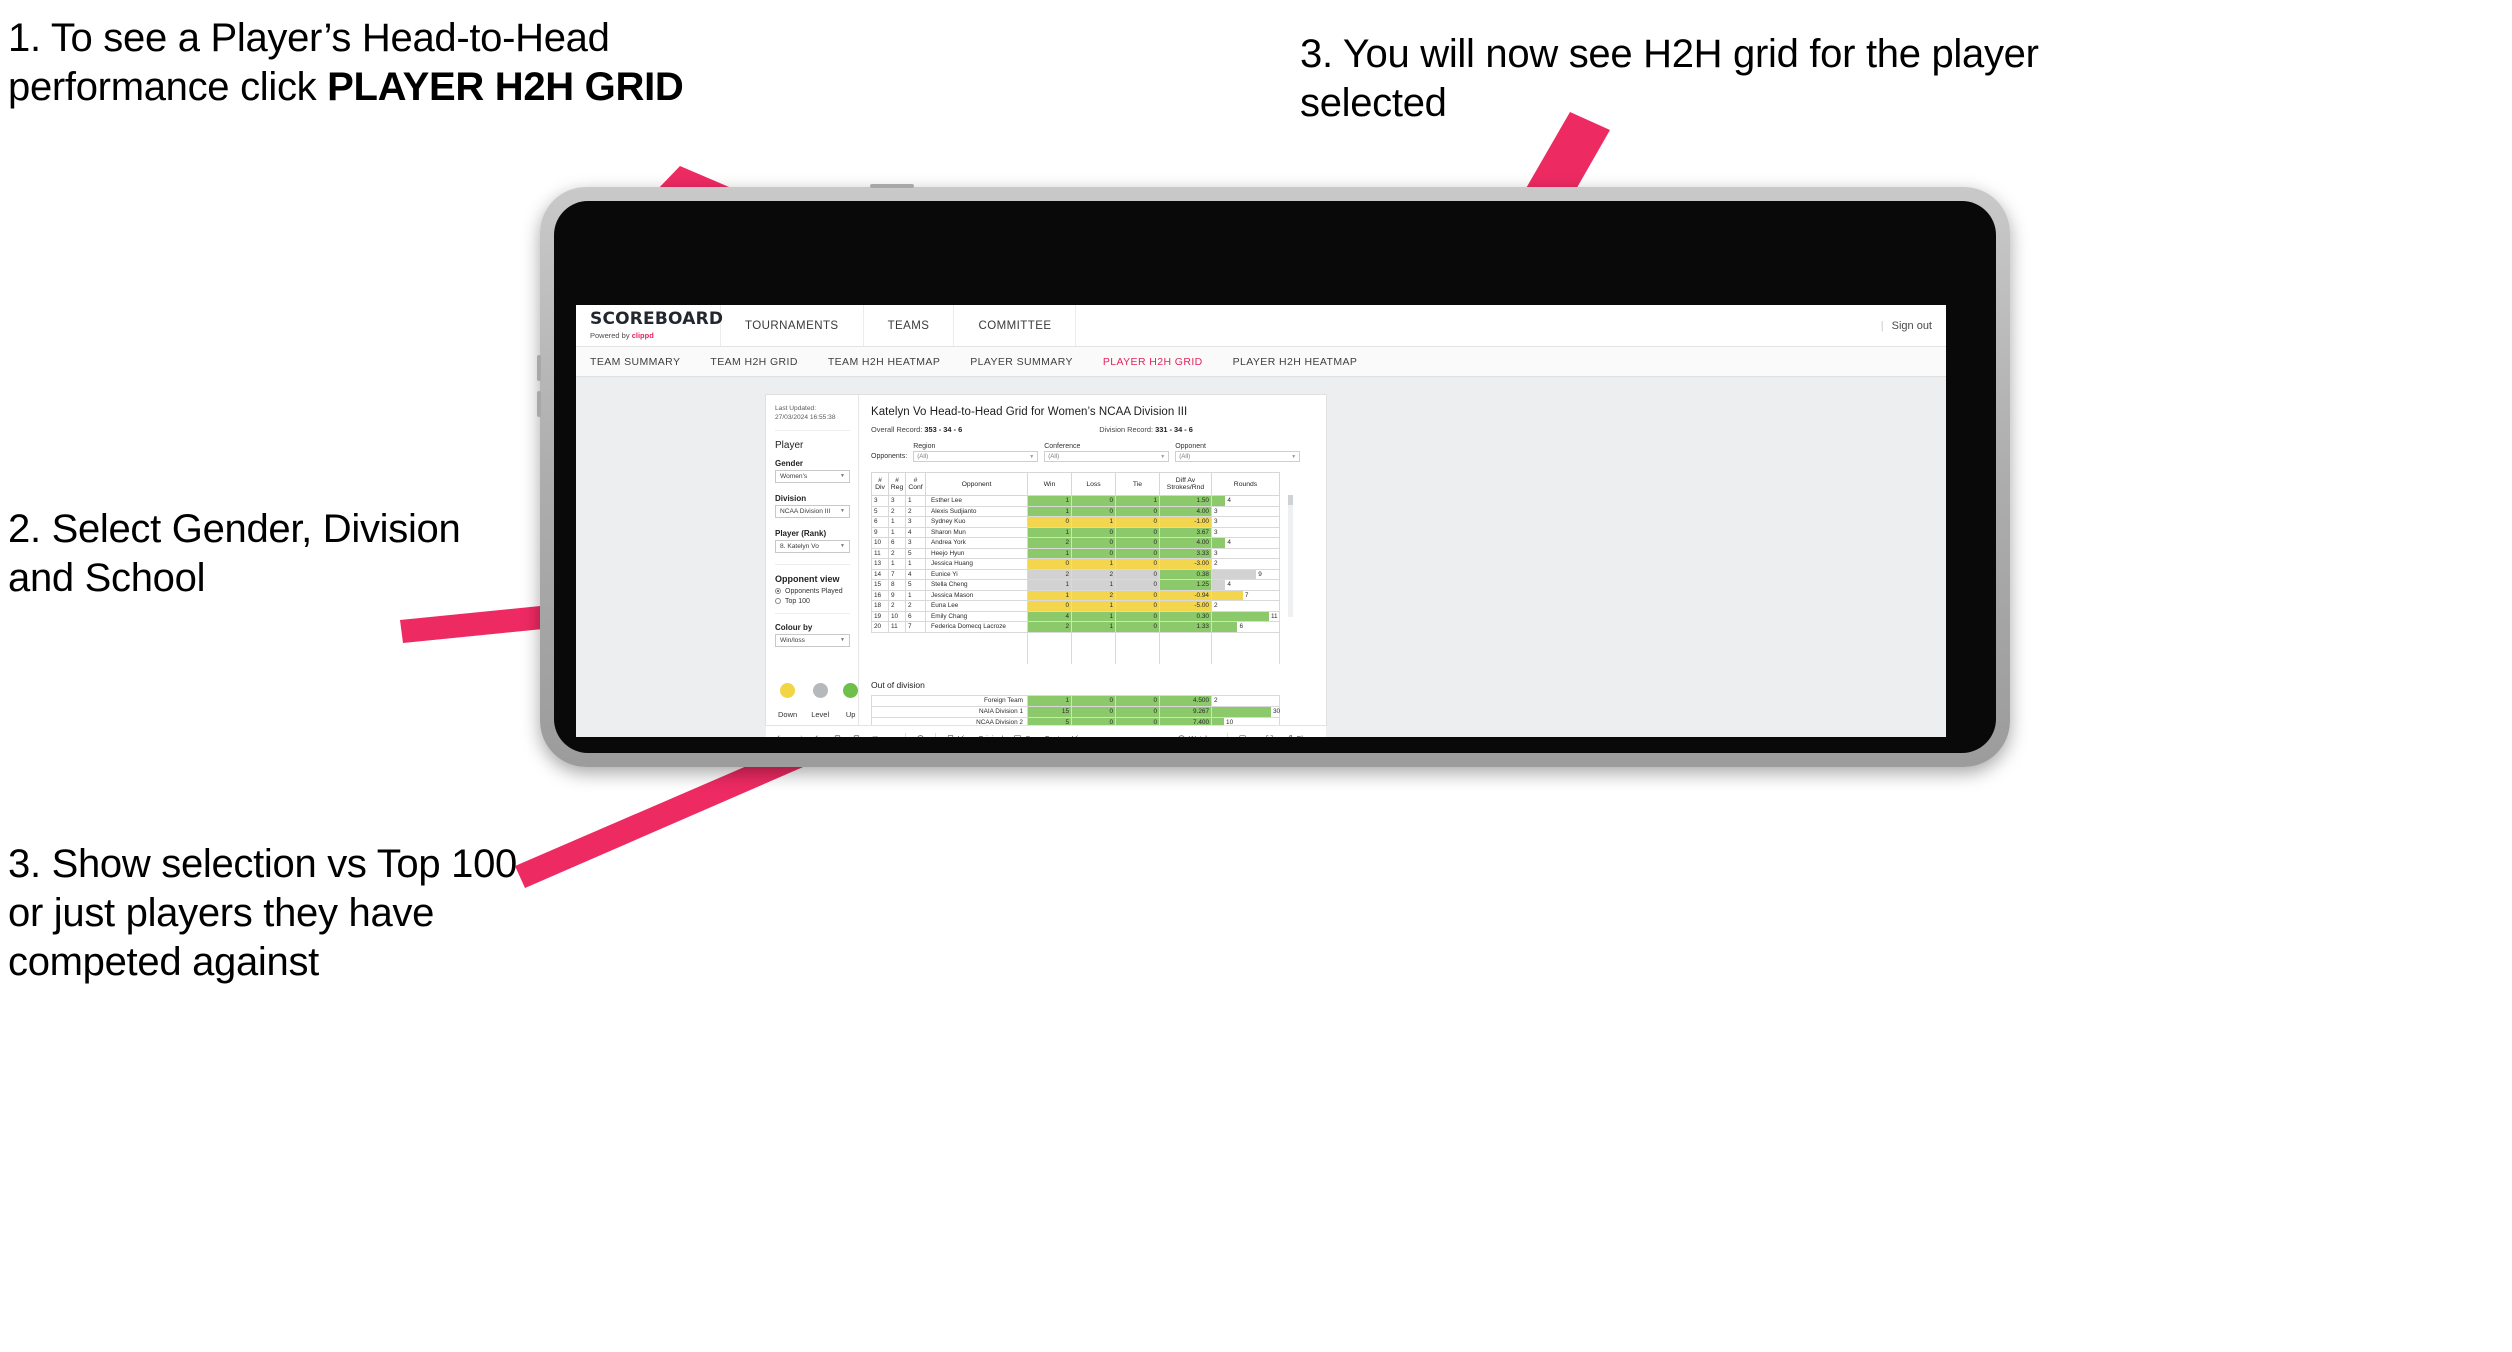 The image size is (2512, 1352). Describe the element at coordinates (1246, 735) in the screenshot. I see `download-button: ▼` at that location.